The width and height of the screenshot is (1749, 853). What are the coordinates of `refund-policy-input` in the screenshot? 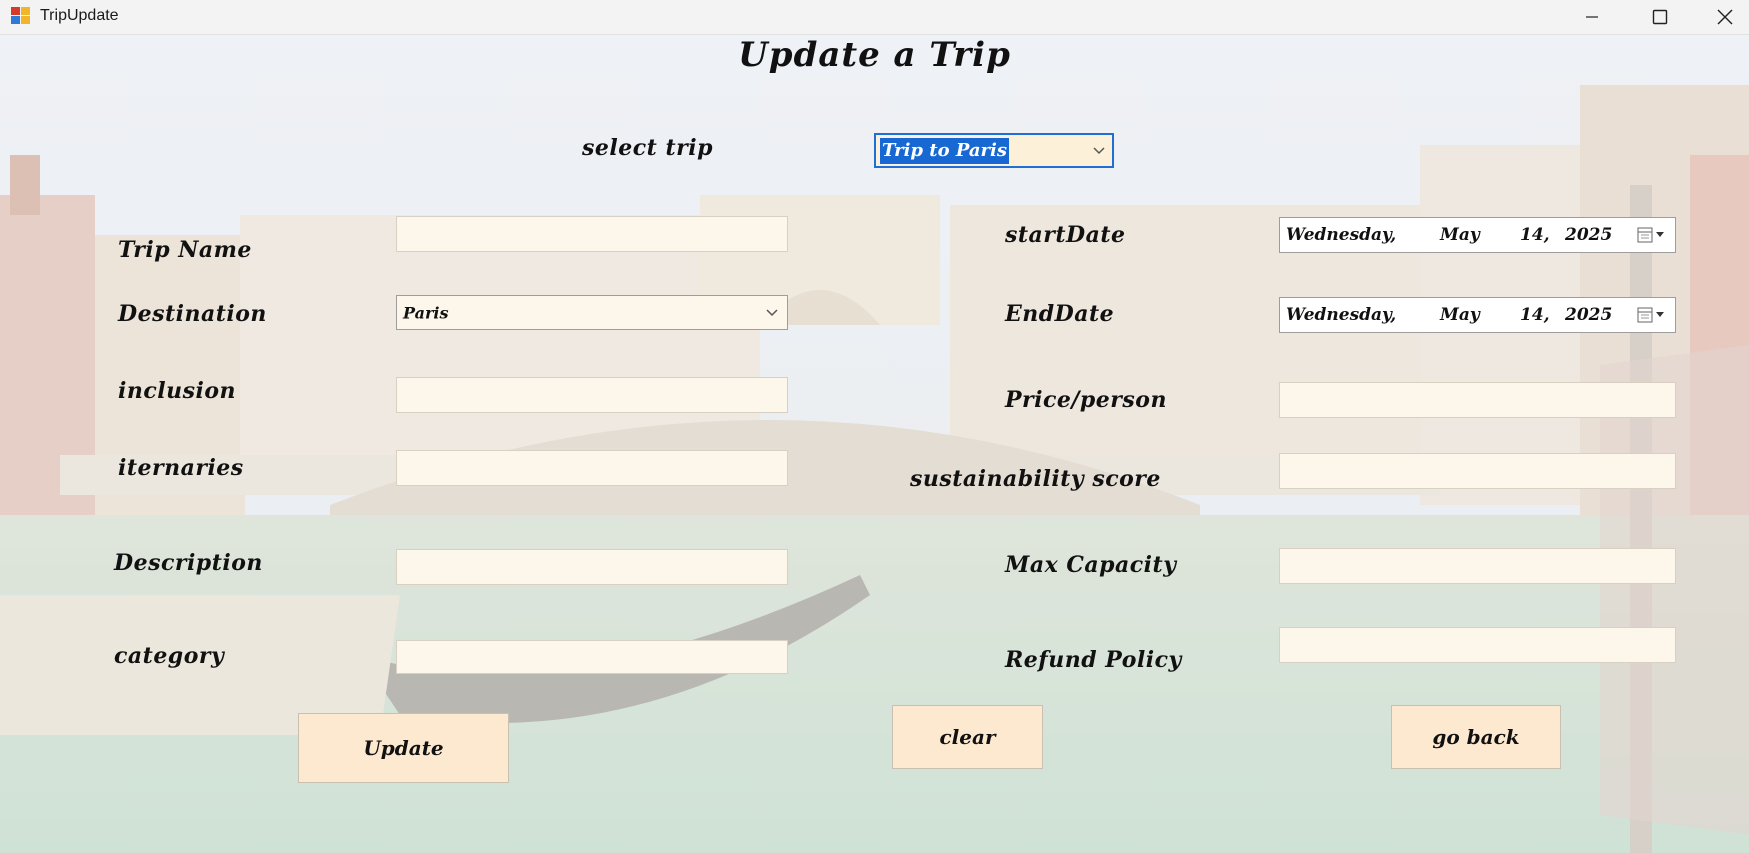 It's located at (1477, 645).